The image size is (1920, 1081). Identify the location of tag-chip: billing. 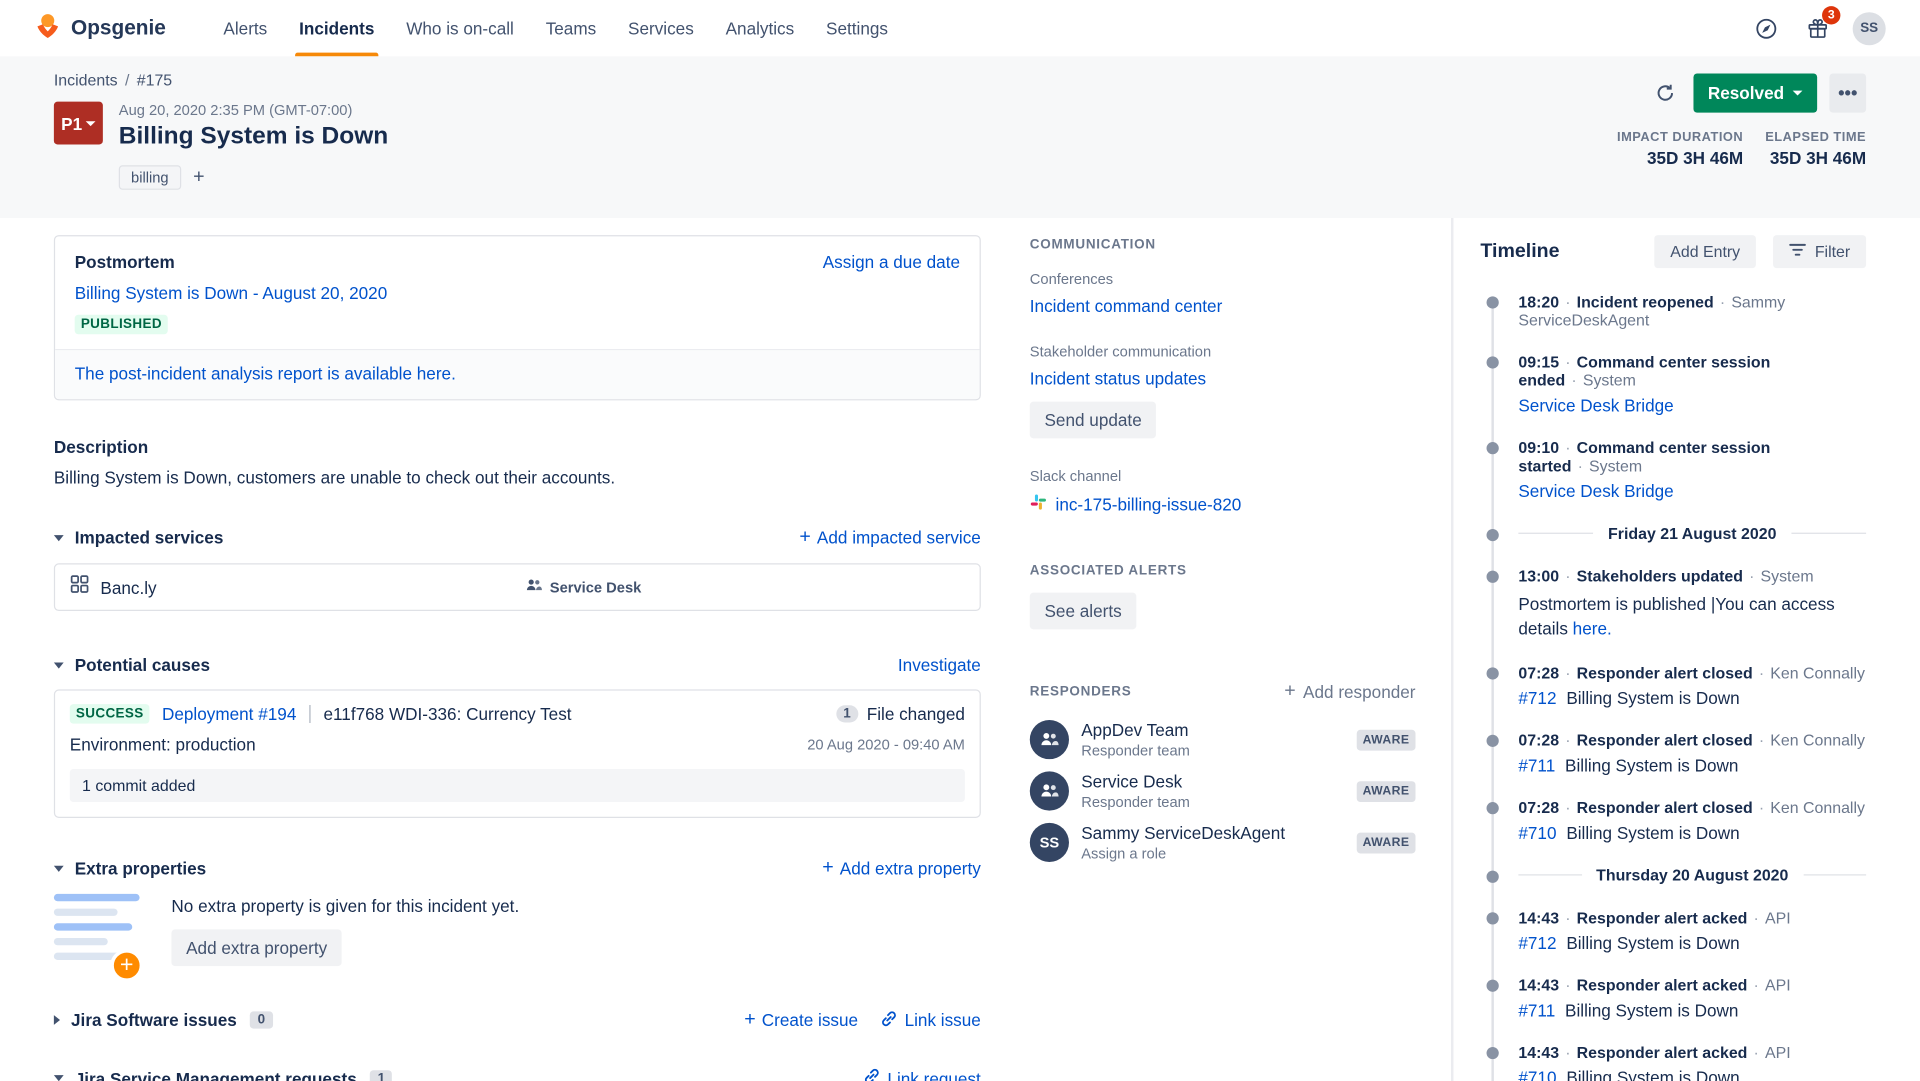
(149, 177).